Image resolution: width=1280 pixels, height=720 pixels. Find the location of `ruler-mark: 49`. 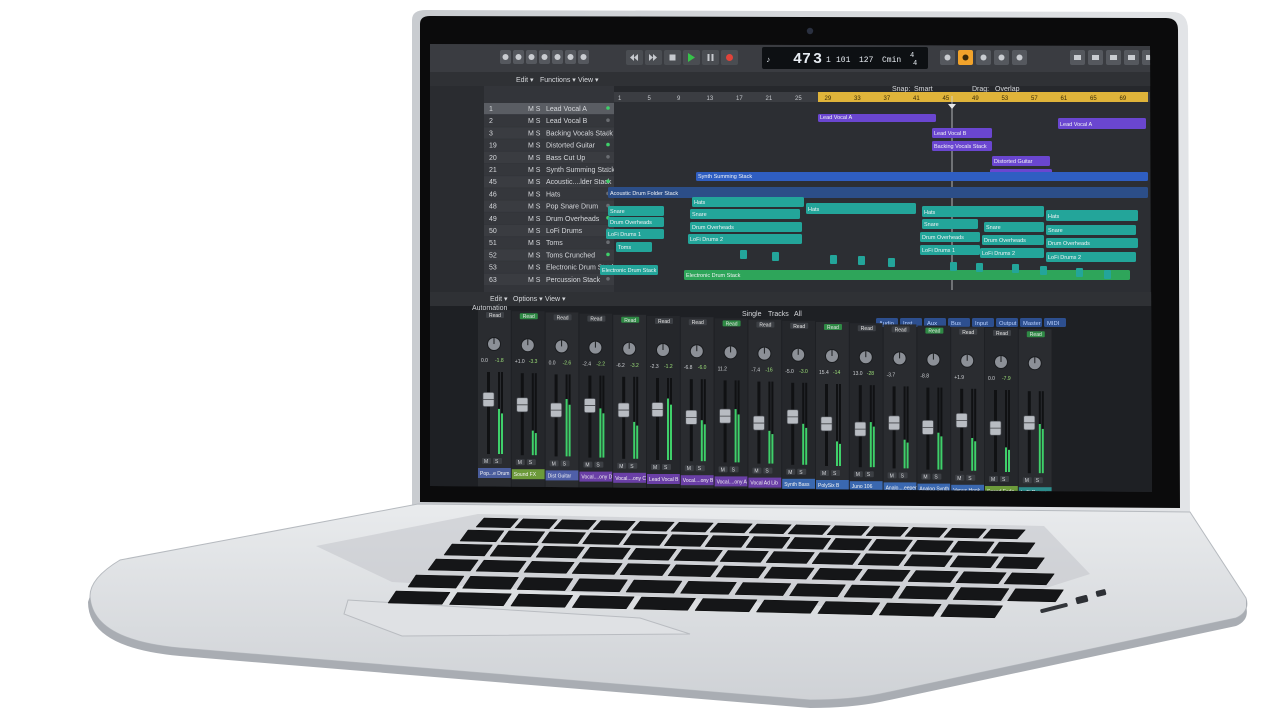

ruler-mark: 49 is located at coordinates (975, 99).